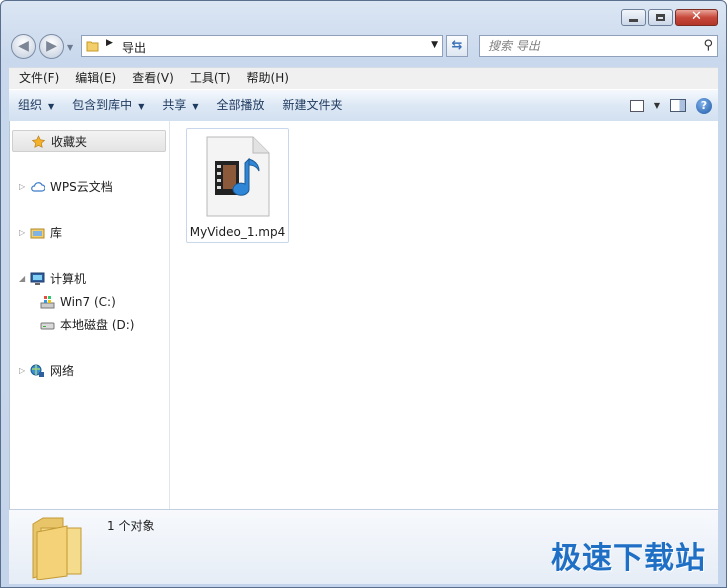 The image size is (727, 588). I want to click on nav-item-wps-cloud: ▷ WPS云文档, so click(89, 187).